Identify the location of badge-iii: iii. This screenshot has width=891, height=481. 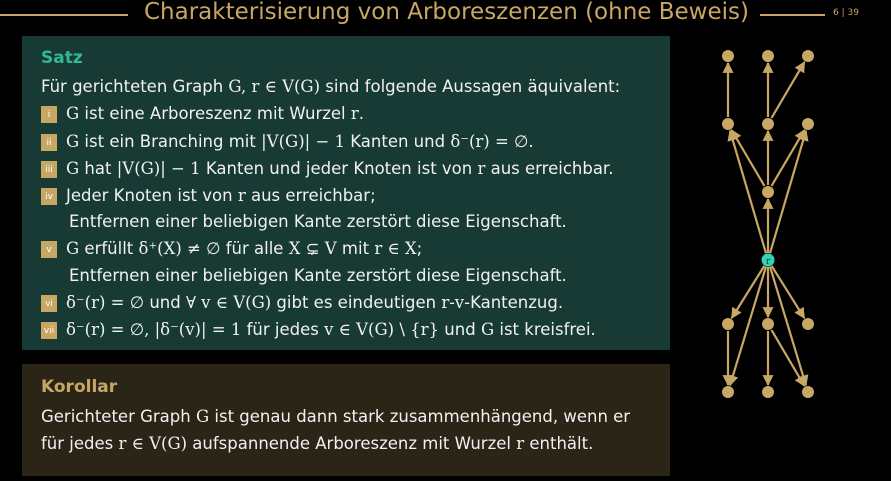
(49, 169).